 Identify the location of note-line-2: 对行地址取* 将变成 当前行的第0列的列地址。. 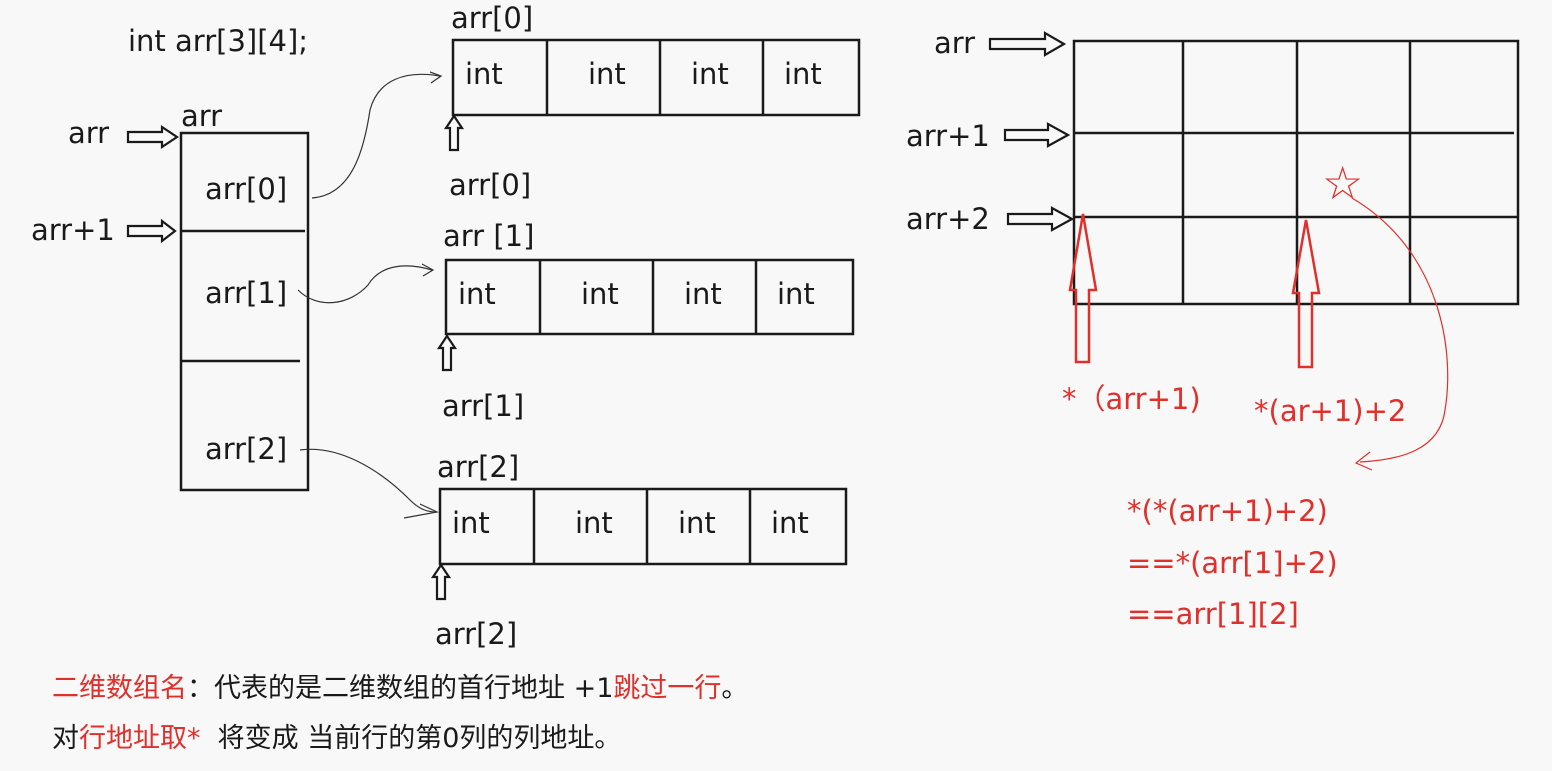
(336, 738).